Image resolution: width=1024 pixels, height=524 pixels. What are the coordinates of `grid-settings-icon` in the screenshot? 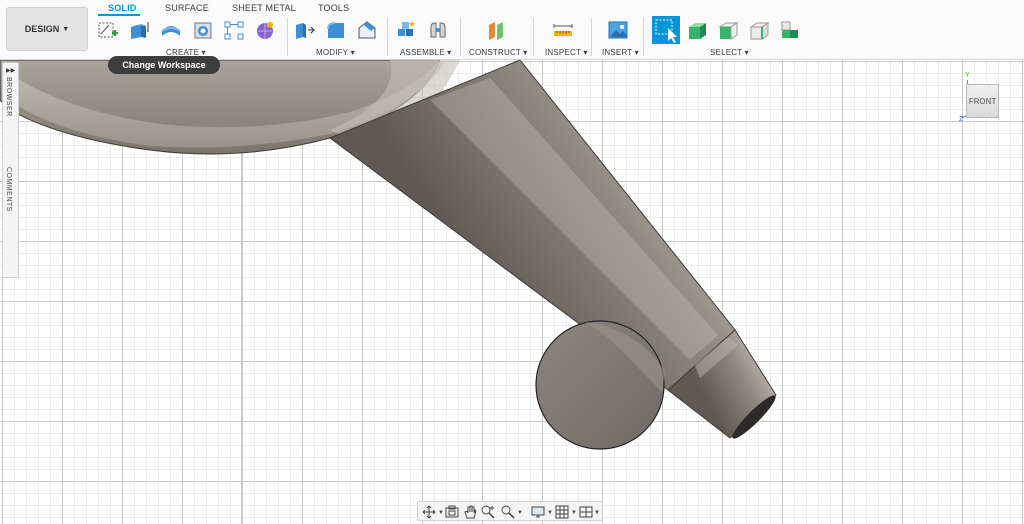 It's located at (562, 512).